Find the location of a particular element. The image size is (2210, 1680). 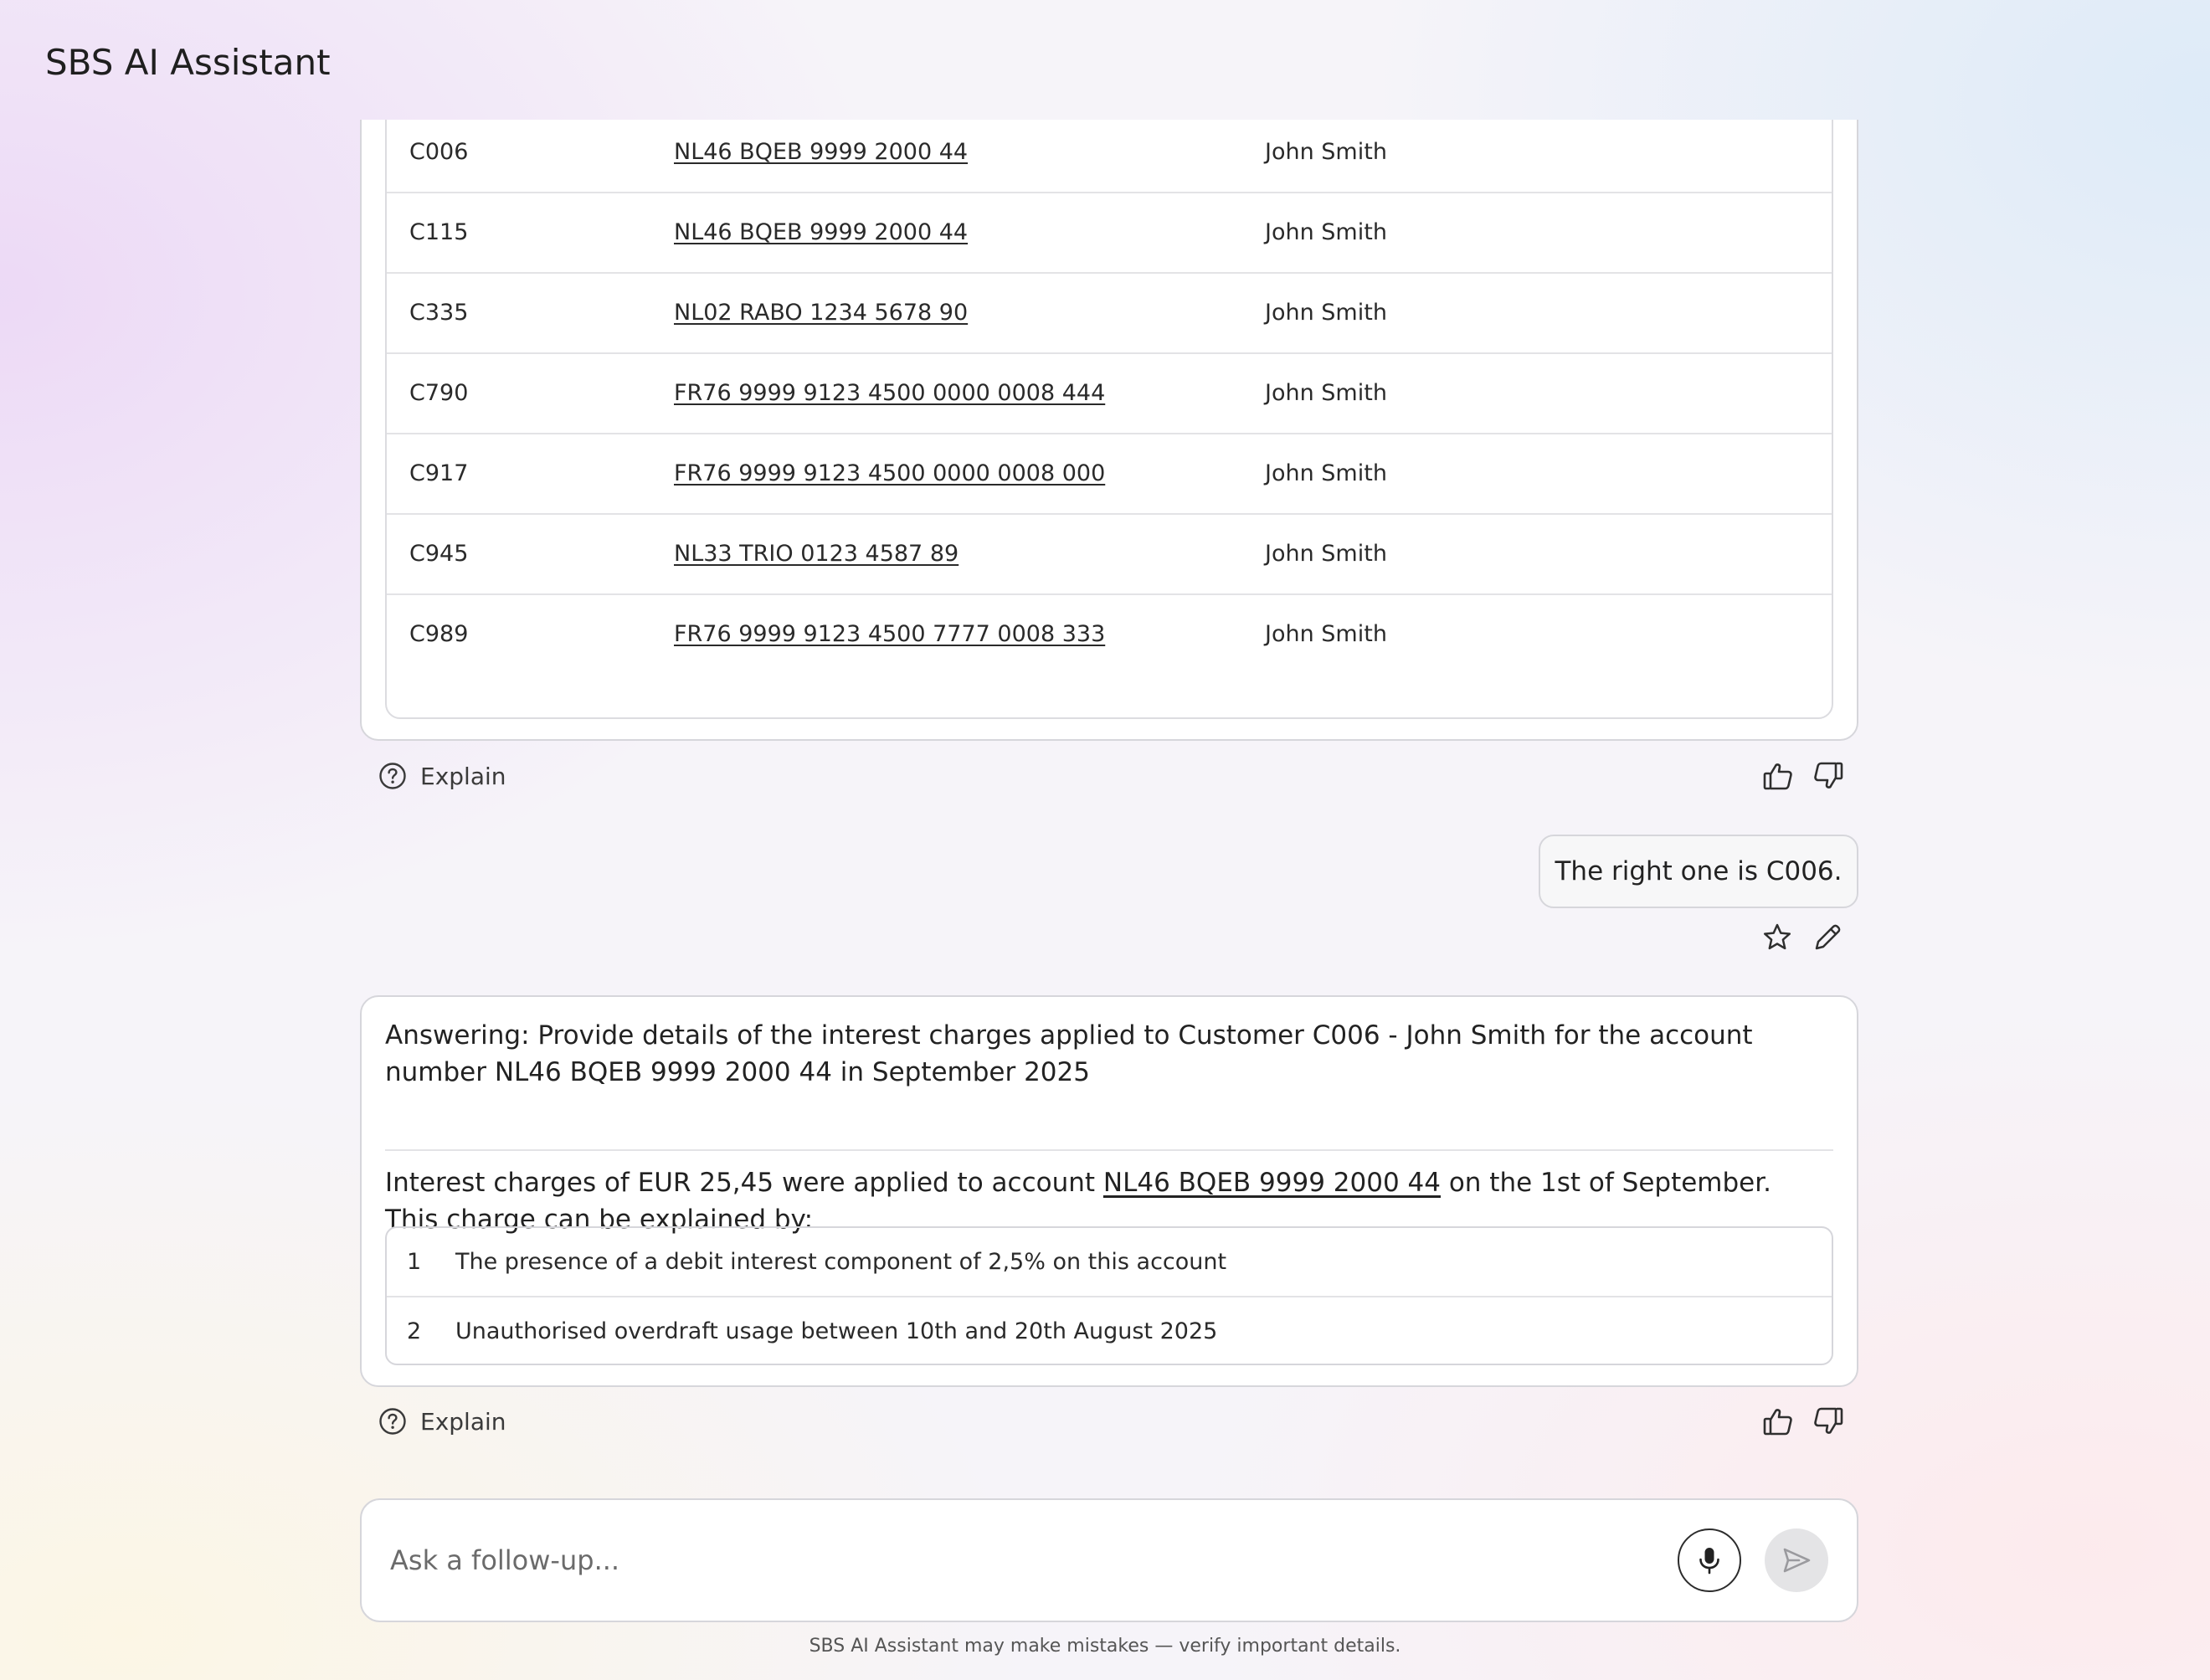

favorite-button is located at coordinates (1778, 938).